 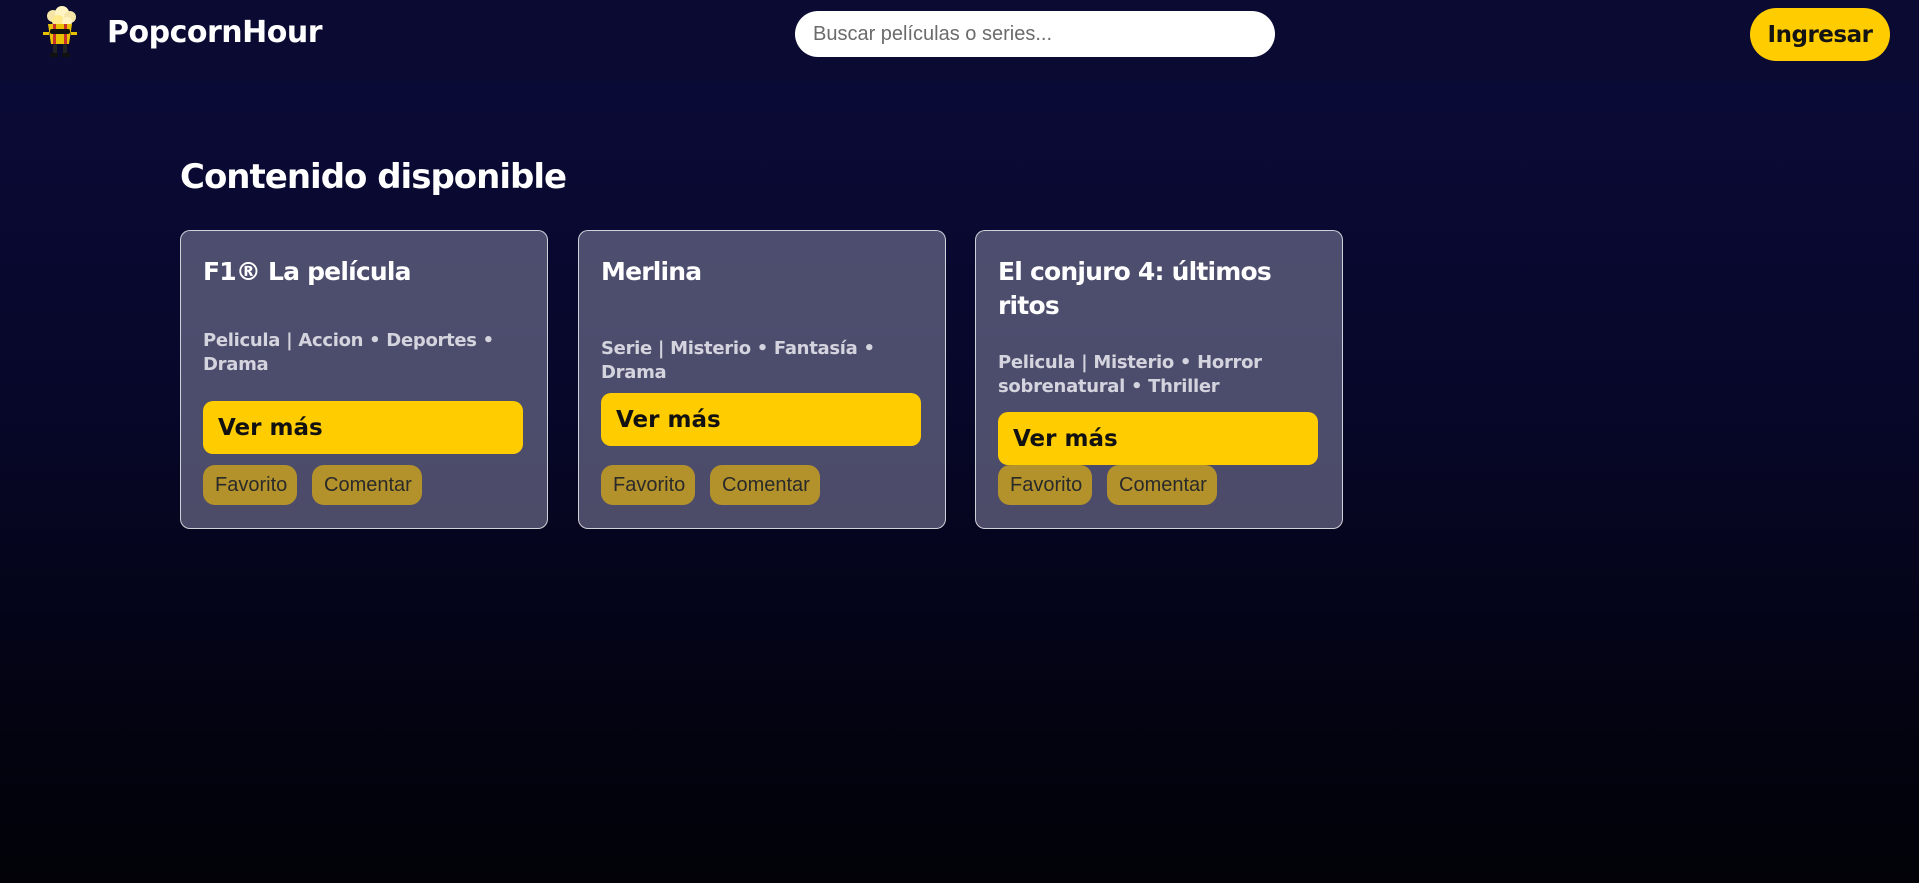 I want to click on search-input, so click(x=1035, y=34).